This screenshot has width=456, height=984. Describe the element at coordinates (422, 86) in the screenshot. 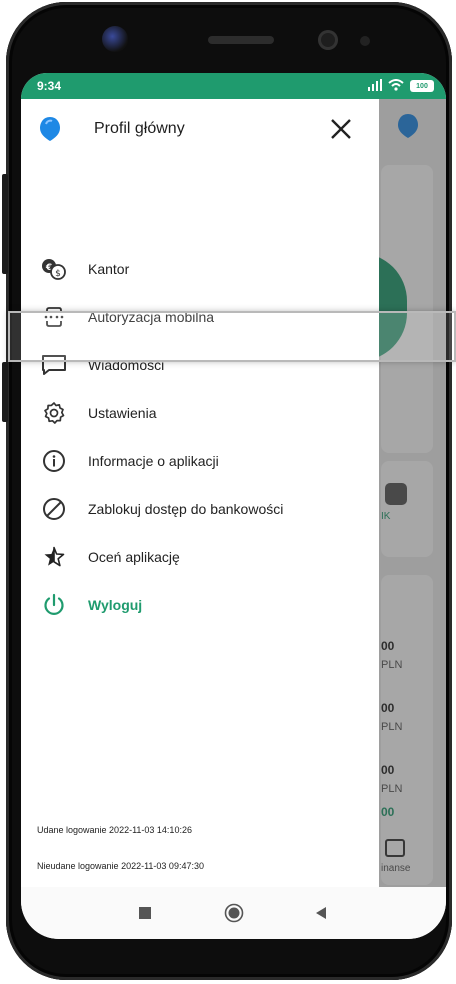

I see `battery-icon: 100` at that location.